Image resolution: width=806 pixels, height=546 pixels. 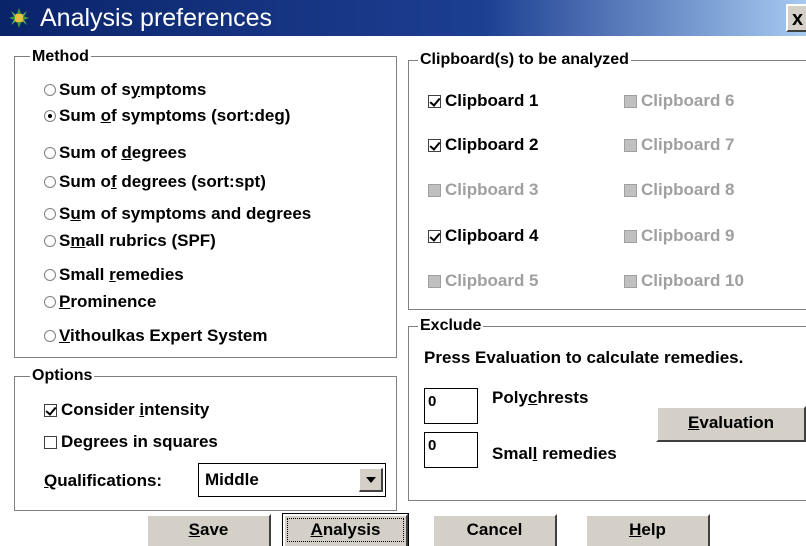 What do you see at coordinates (175, 115) in the screenshot?
I see `method-option-label: Sum of symptoms (sort:deg)` at bounding box center [175, 115].